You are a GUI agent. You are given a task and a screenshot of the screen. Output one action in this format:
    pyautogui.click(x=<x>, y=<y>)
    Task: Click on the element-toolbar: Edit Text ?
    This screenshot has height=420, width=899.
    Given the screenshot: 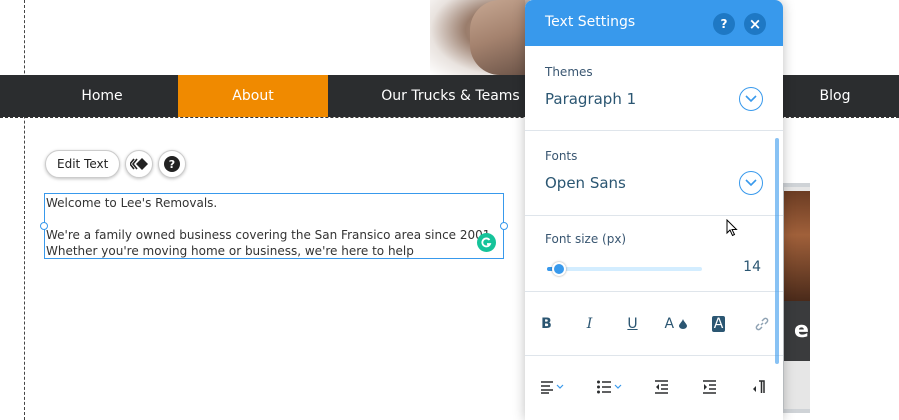 What is the action you would take?
    pyautogui.click(x=116, y=164)
    